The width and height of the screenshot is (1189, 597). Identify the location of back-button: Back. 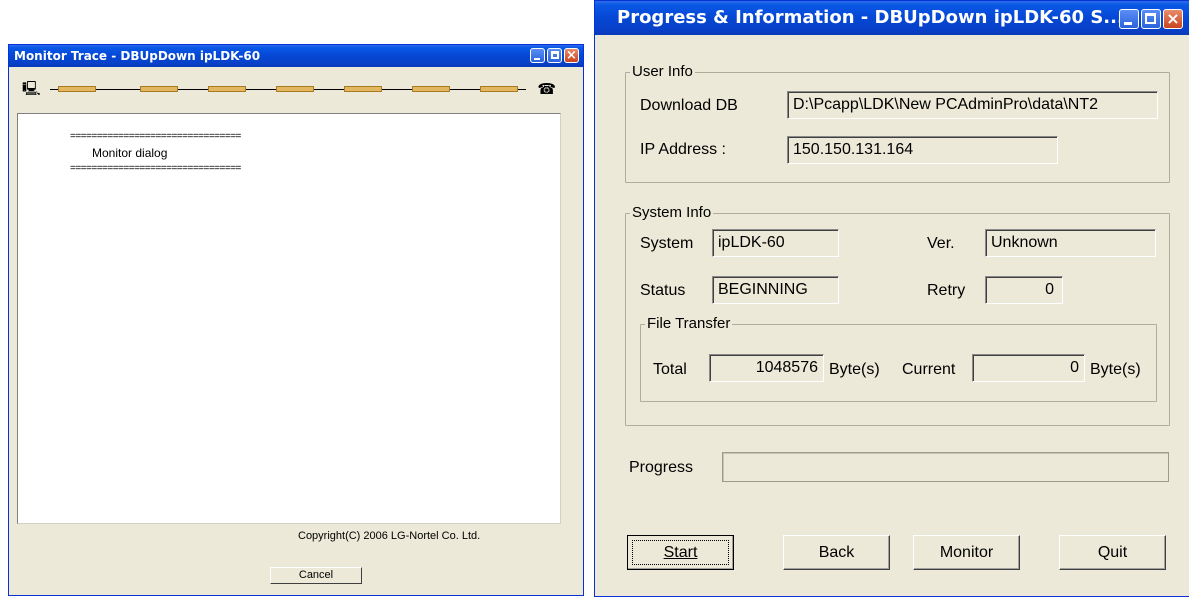
(836, 552).